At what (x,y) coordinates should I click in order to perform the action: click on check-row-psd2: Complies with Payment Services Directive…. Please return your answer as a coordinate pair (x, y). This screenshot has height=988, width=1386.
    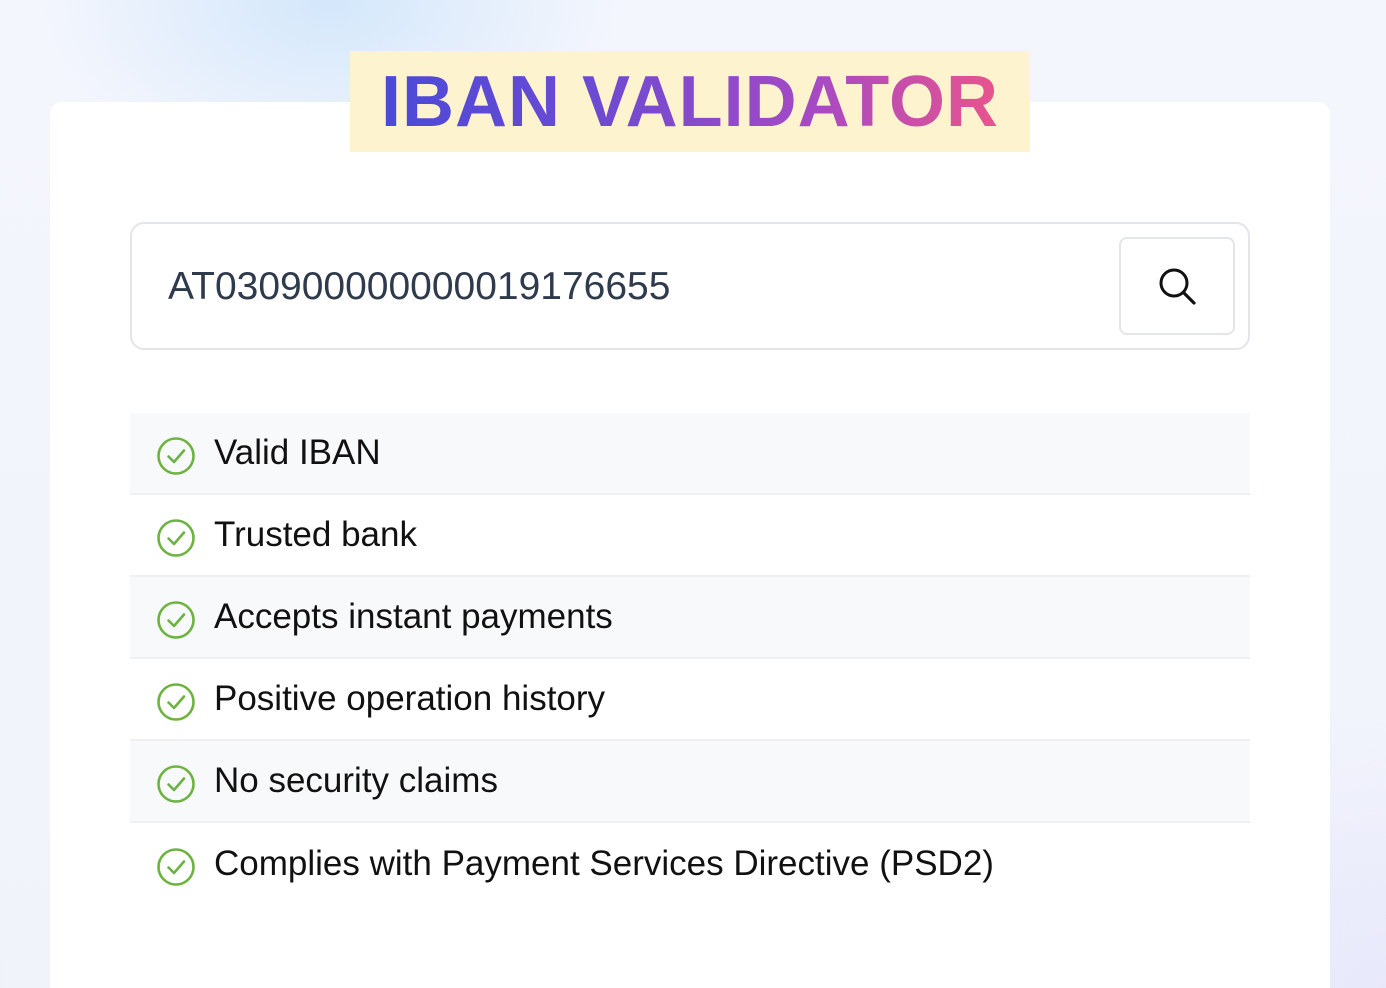
    Looking at the image, I should click on (690, 864).